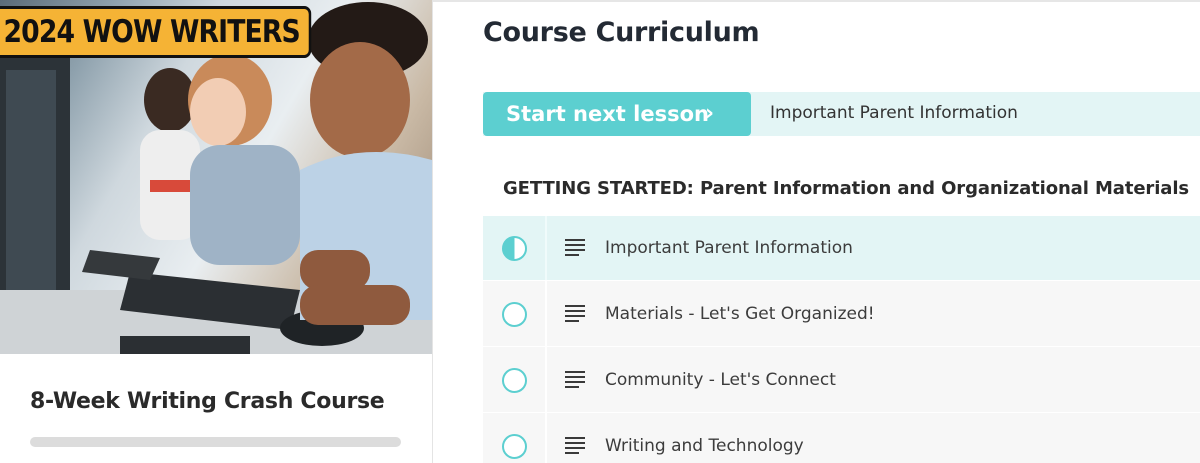  I want to click on lesson-row: Writing and Technology, so click(841, 437).